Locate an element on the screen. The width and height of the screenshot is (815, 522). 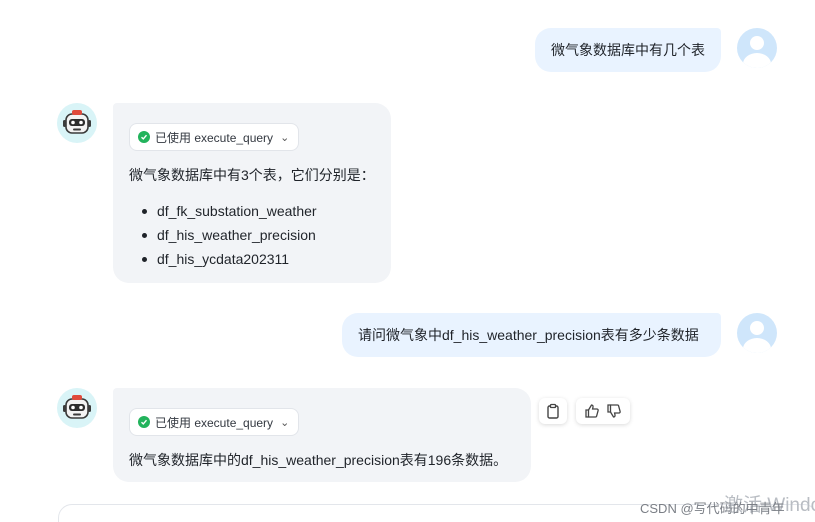
user-message-bubble: 微气象数据库中有几个表 is located at coordinates (628, 50).